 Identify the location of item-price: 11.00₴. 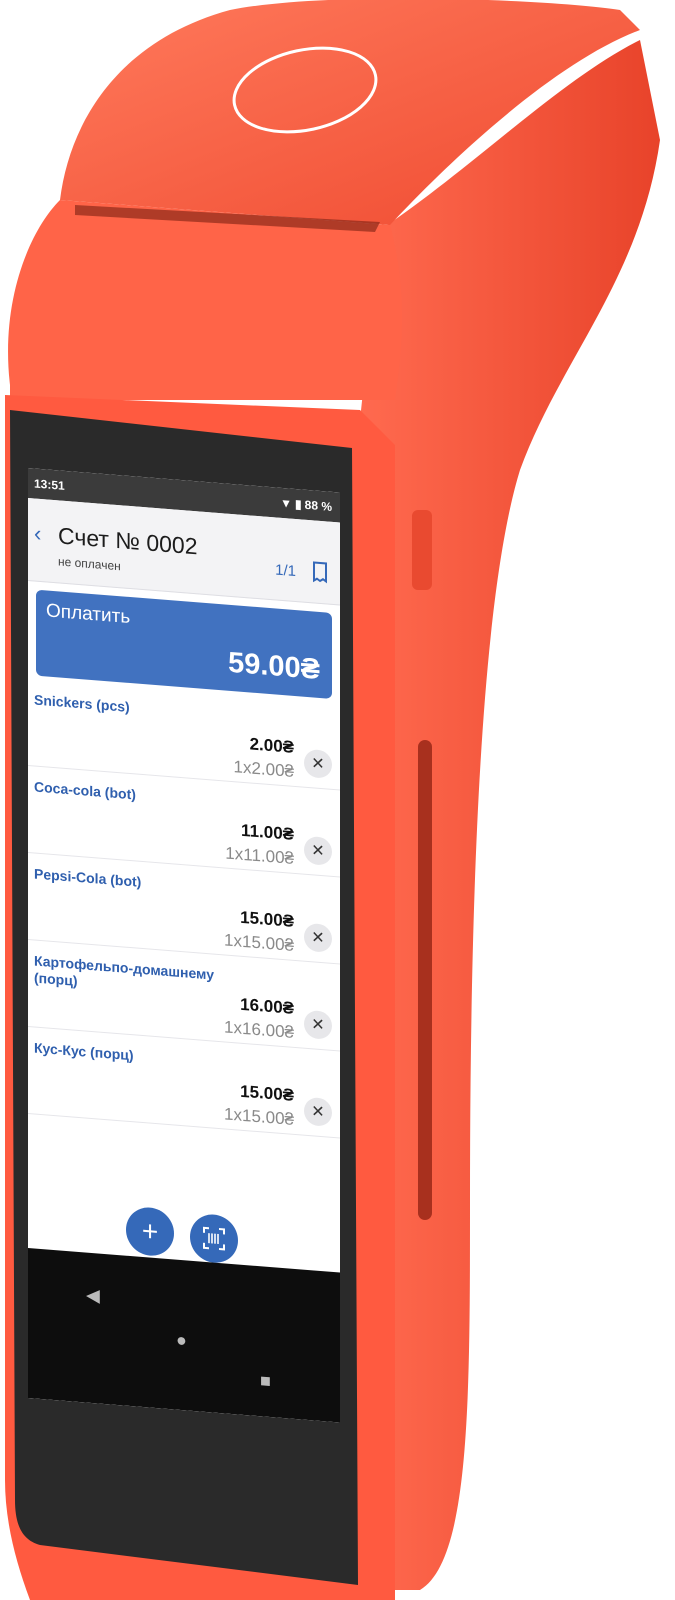
(267, 832).